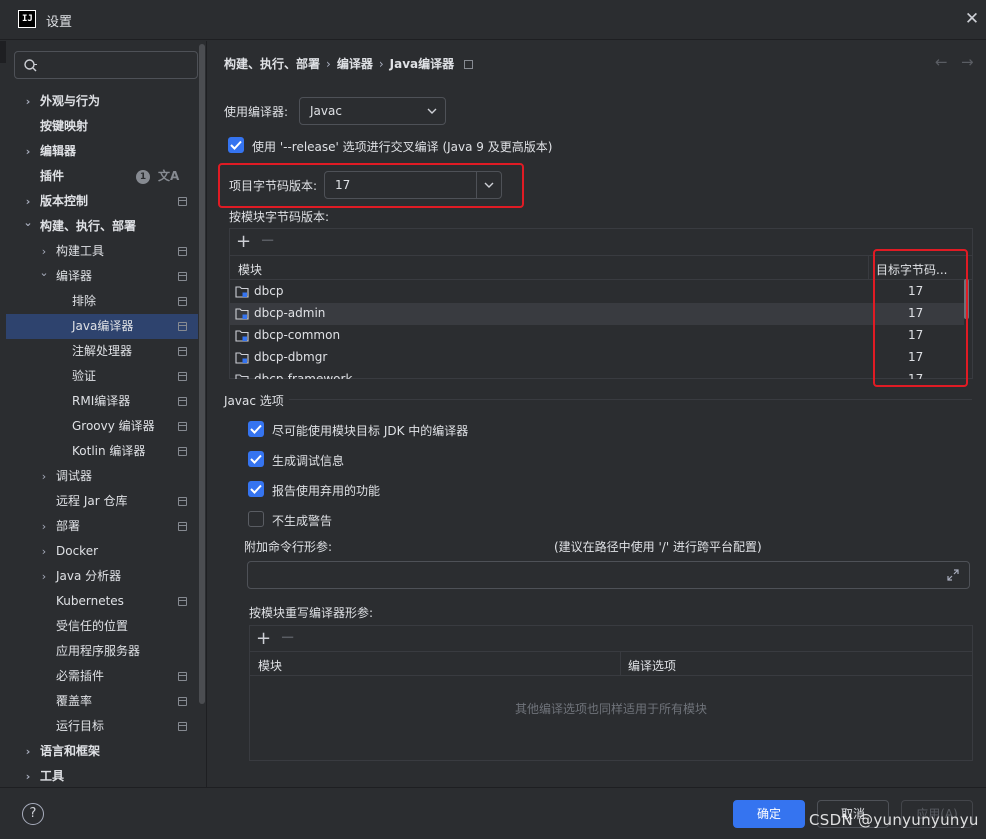  I want to click on compiler-value: Javac, so click(326, 111).